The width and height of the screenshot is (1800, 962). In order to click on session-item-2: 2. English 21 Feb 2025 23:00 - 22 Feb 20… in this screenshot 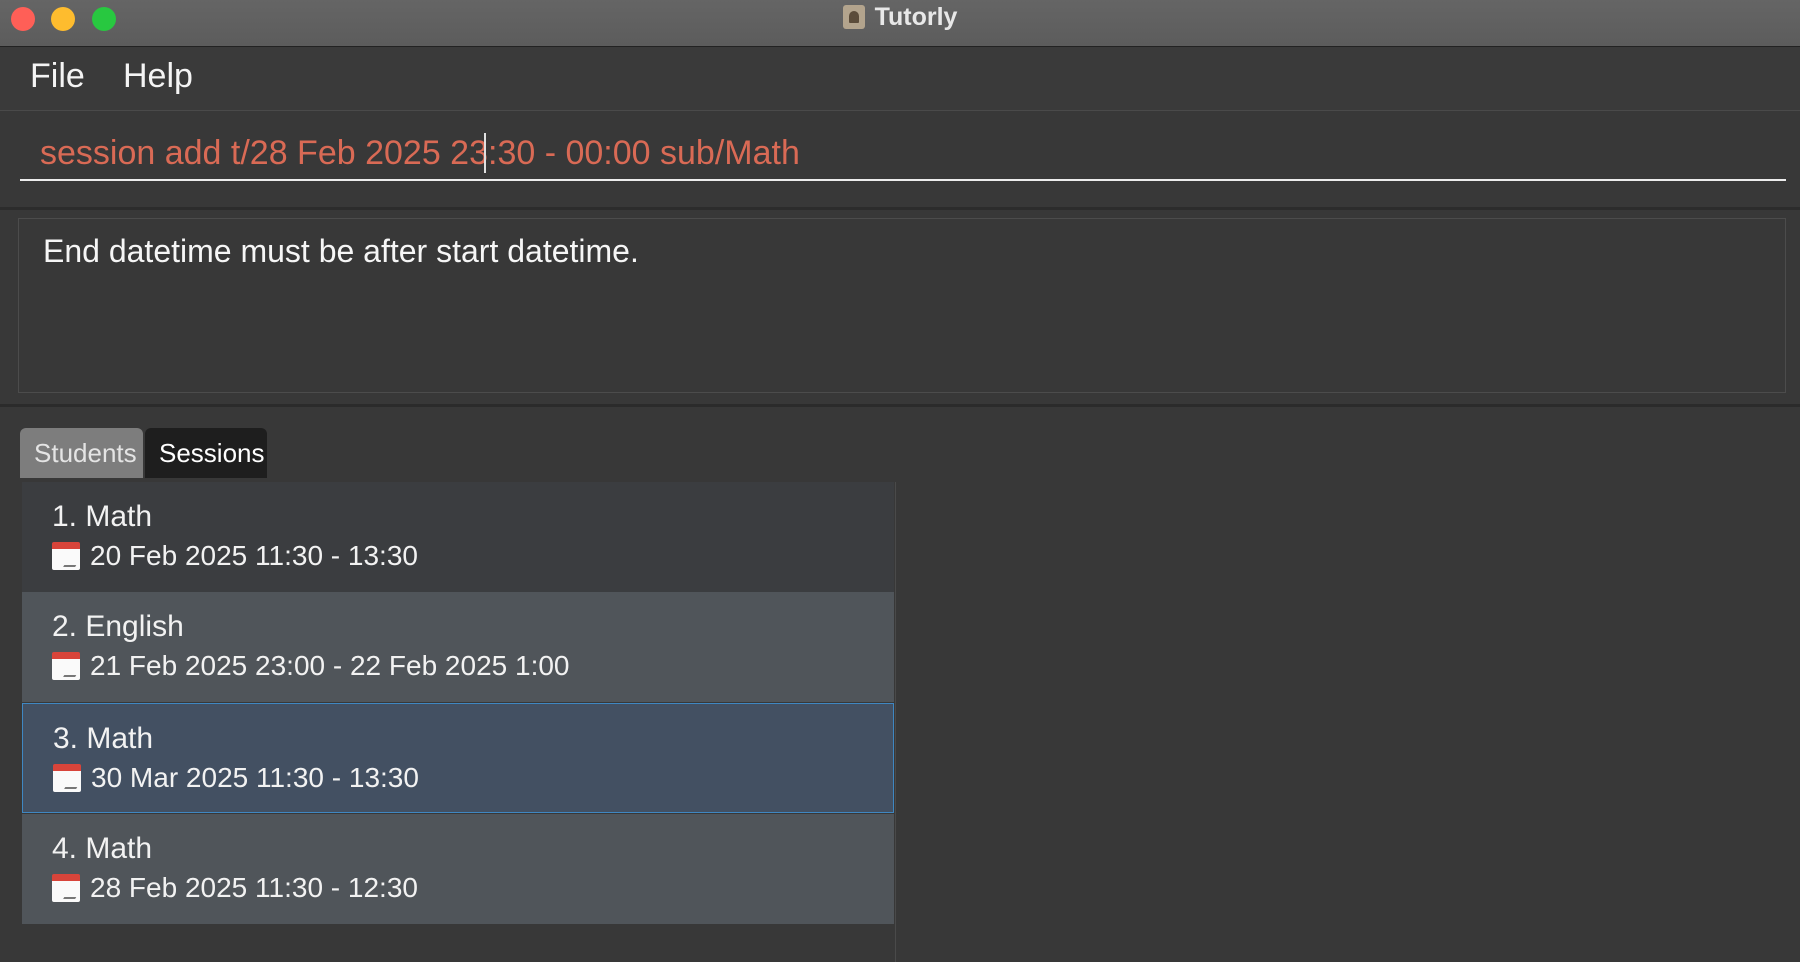, I will do `click(458, 647)`.